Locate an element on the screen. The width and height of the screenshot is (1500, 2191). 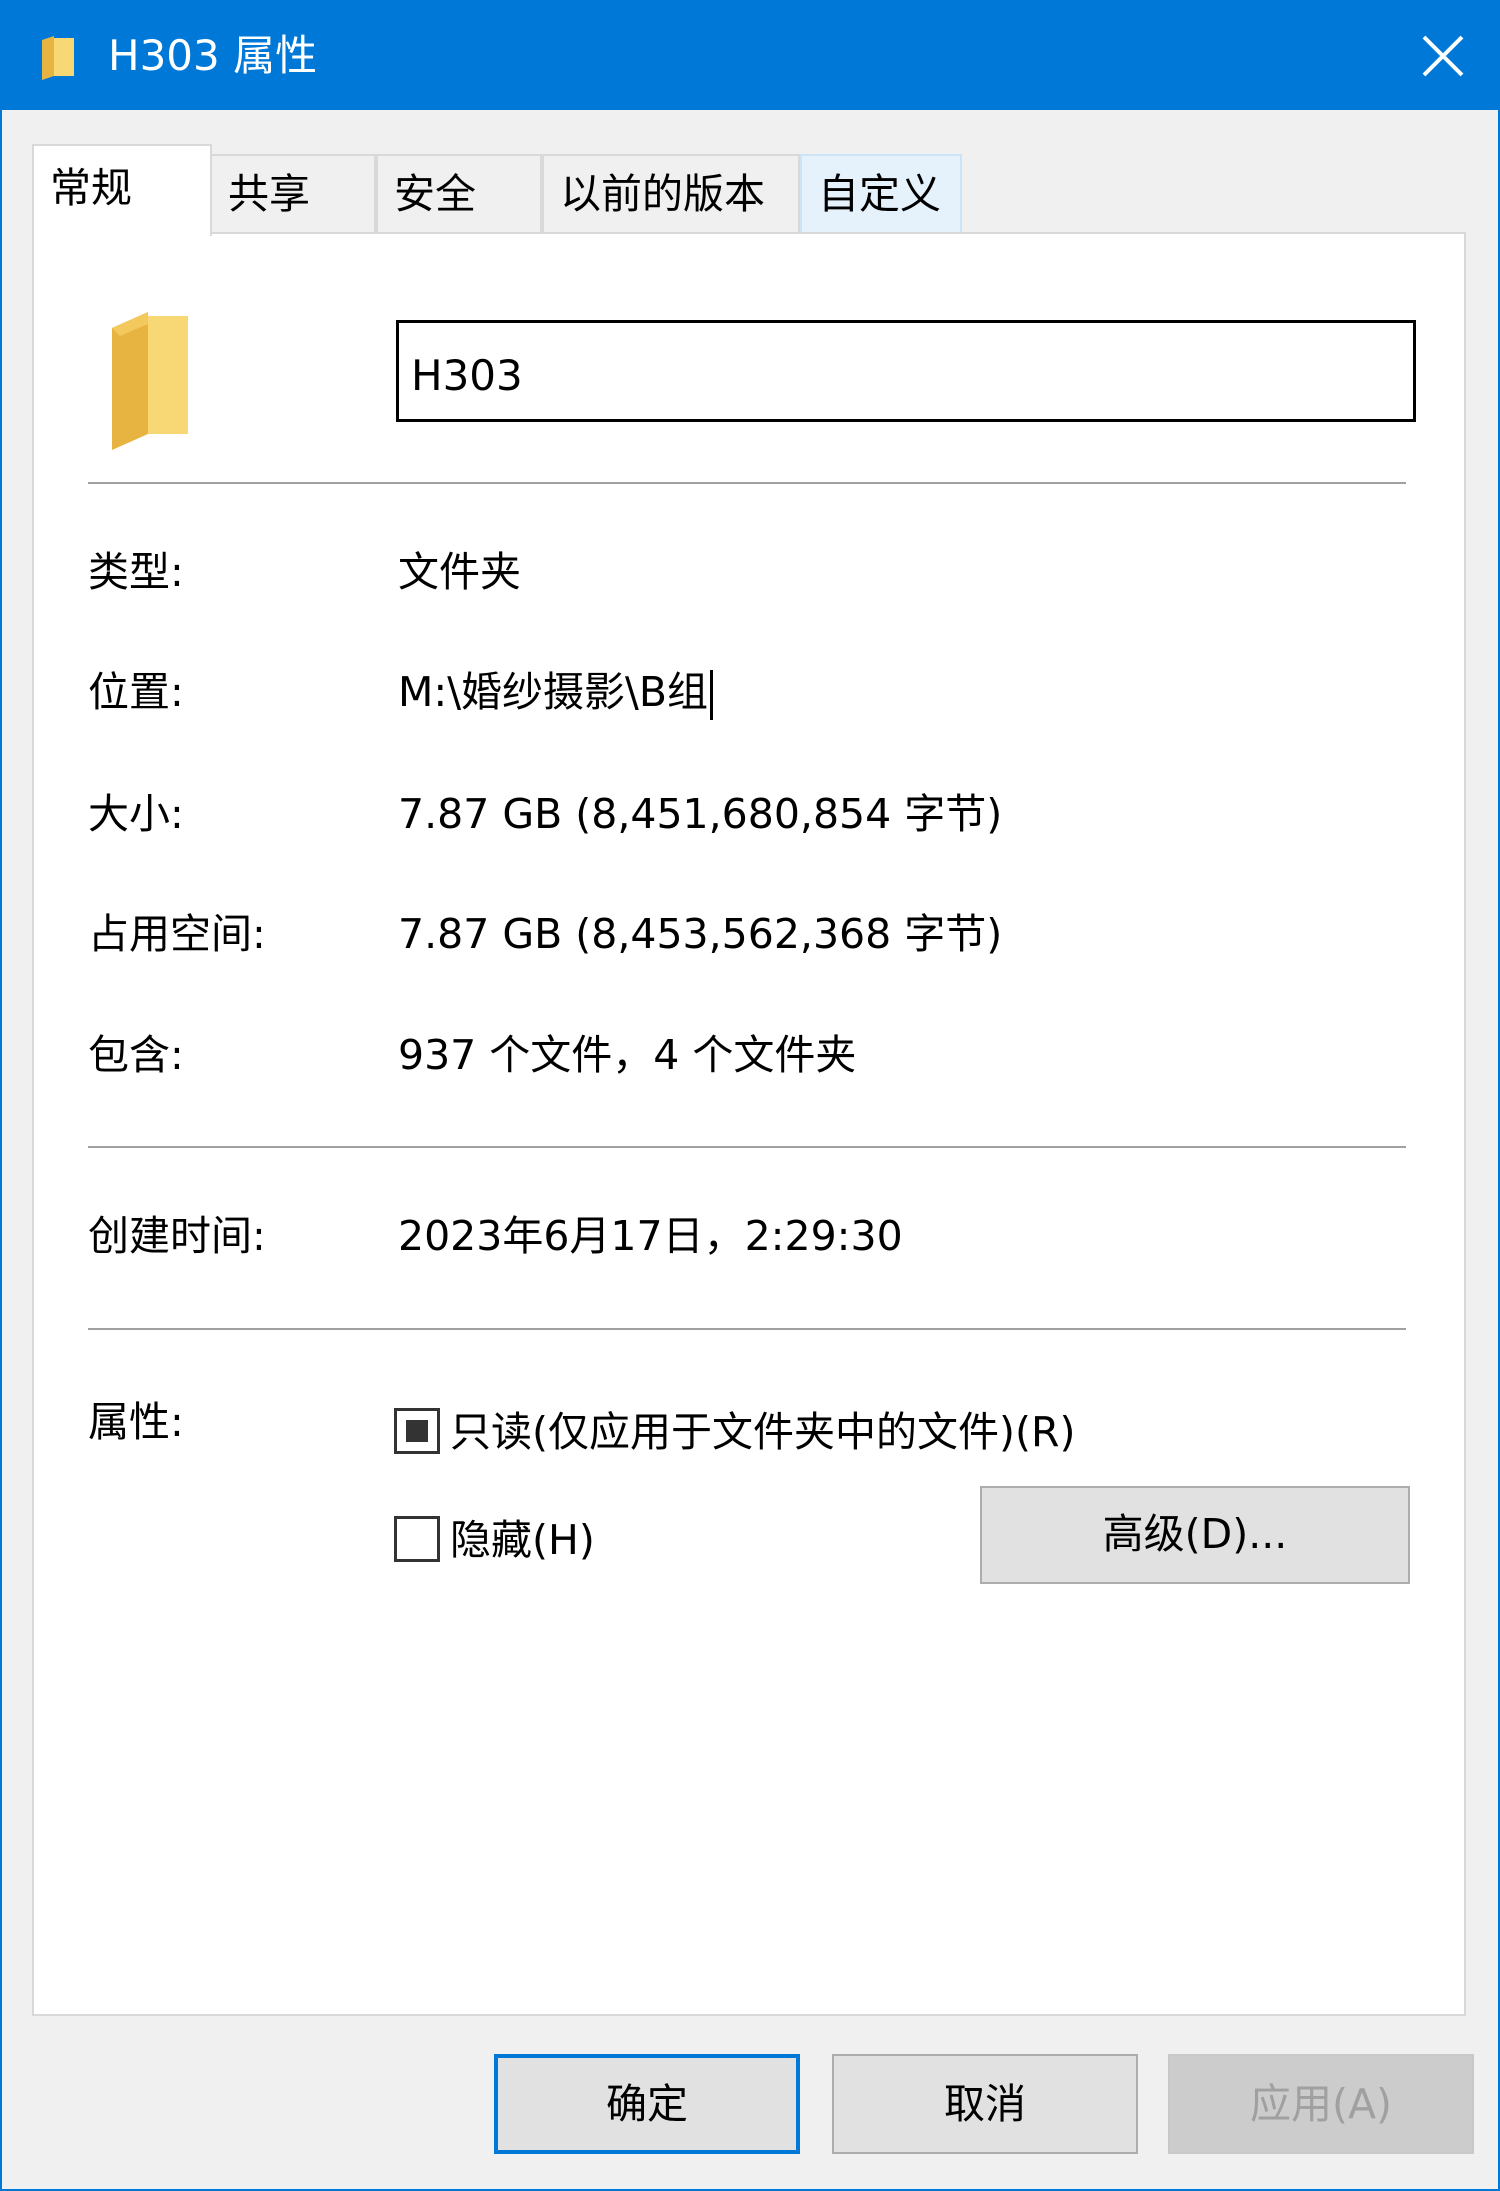
tab-previous-versions: 以前的版本 is located at coordinates (671, 194).